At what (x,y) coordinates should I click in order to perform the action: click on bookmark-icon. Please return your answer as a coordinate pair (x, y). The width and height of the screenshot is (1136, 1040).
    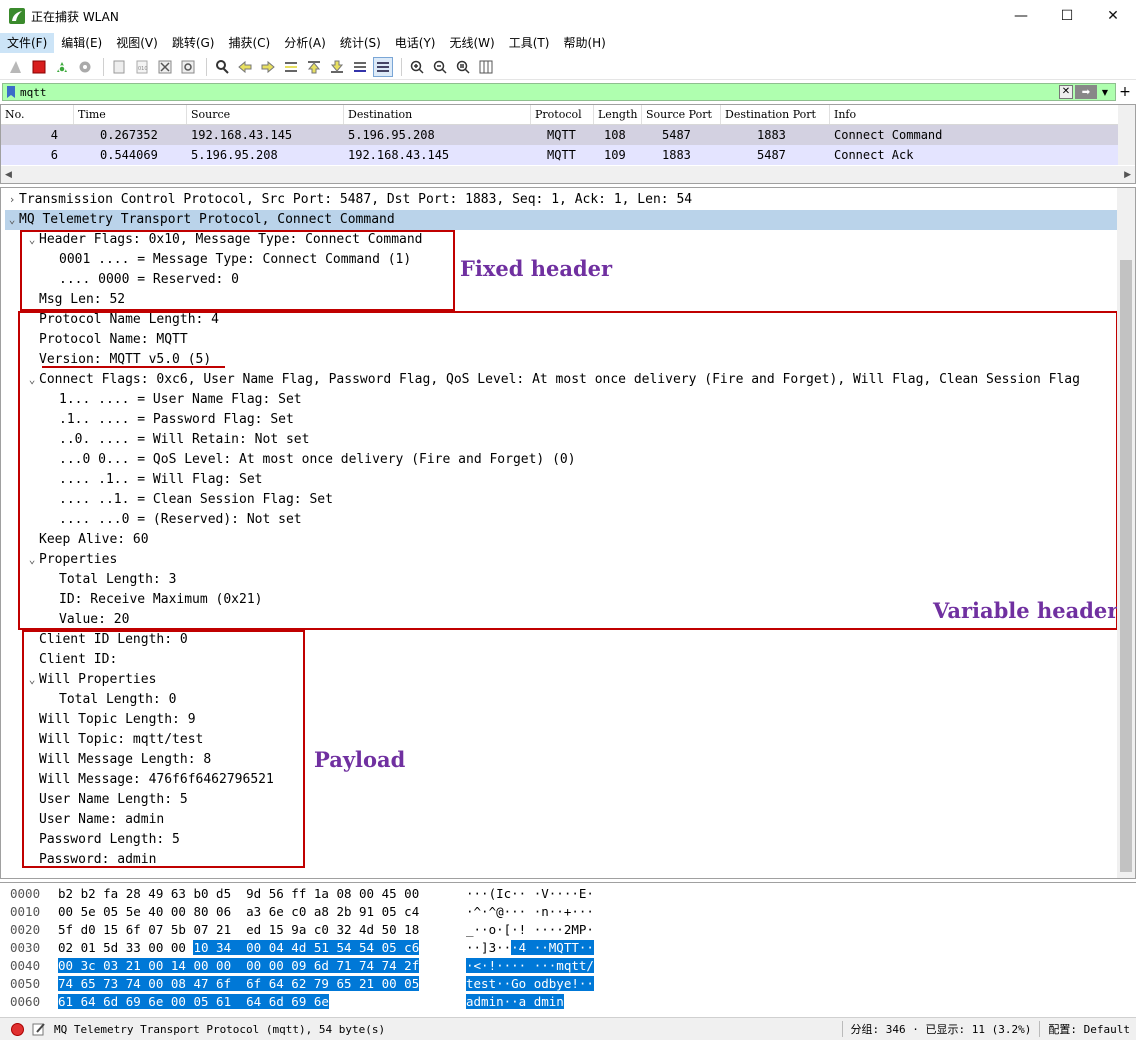
    Looking at the image, I should click on (11, 92).